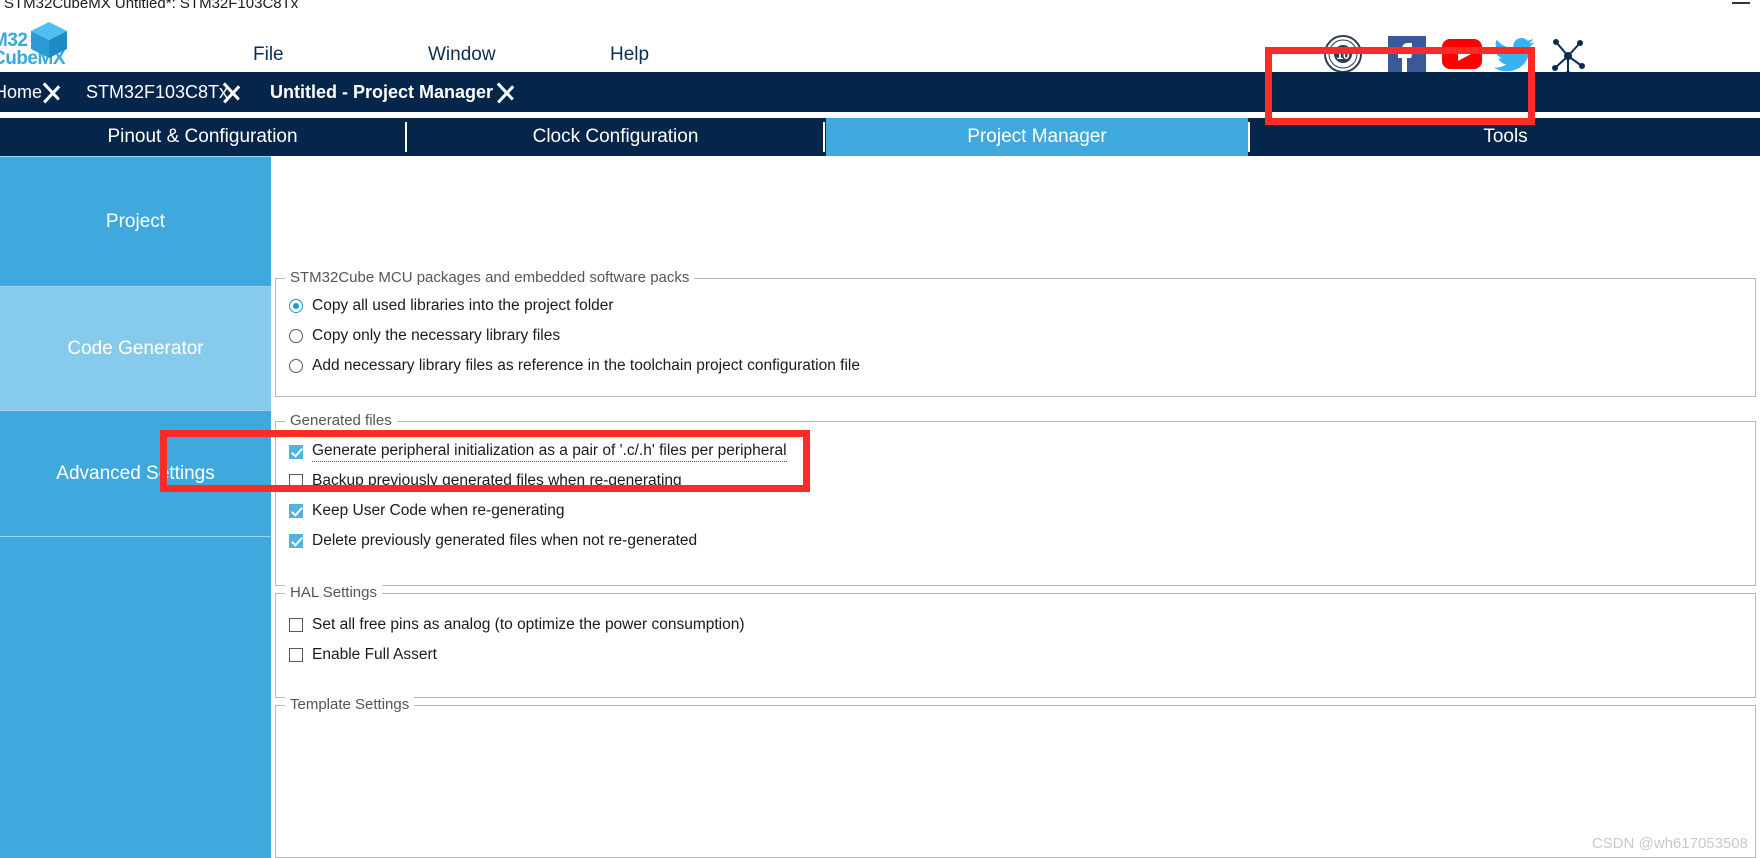  Describe the element at coordinates (135, 221) in the screenshot. I see `sidebar-item-project: Project` at that location.